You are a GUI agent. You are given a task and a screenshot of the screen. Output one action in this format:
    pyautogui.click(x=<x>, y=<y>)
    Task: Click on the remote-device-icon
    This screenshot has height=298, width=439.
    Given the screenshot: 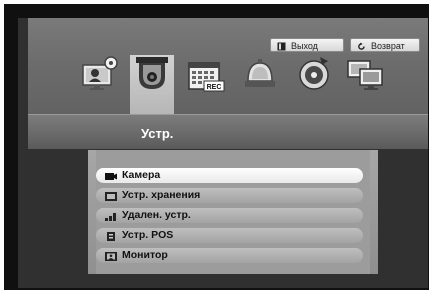 What is the action you would take?
    pyautogui.click(x=111, y=216)
    